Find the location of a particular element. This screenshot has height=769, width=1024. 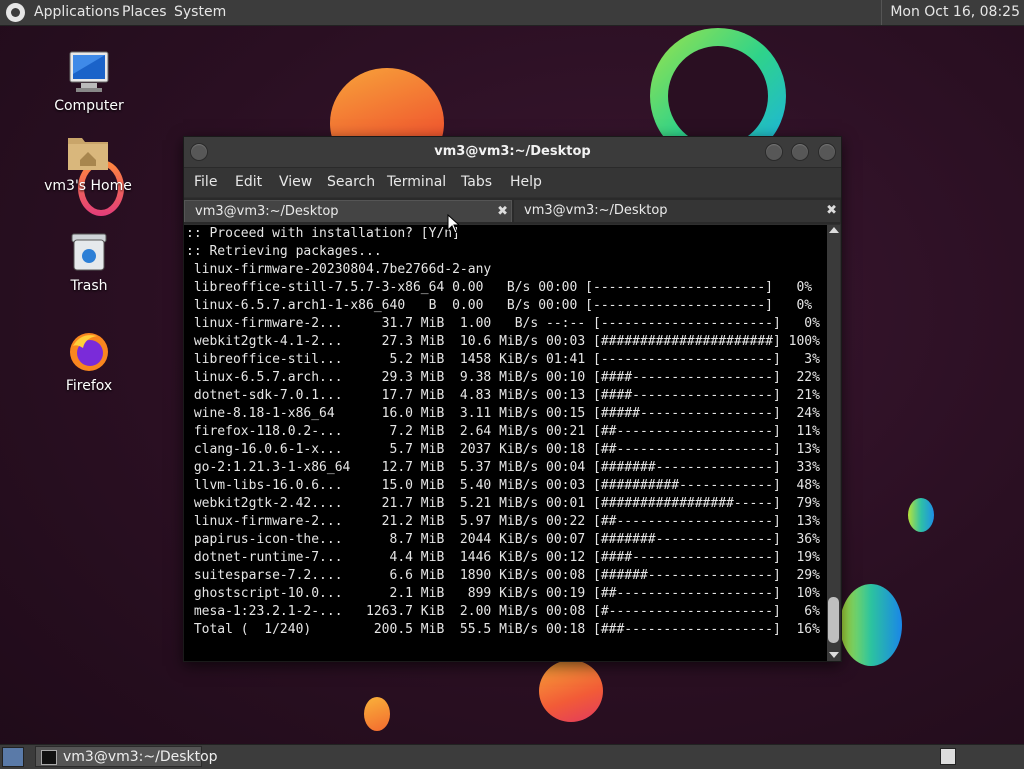

tab-desktop-1: vm3@vm3:~/Desktop ✖ is located at coordinates (348, 211).